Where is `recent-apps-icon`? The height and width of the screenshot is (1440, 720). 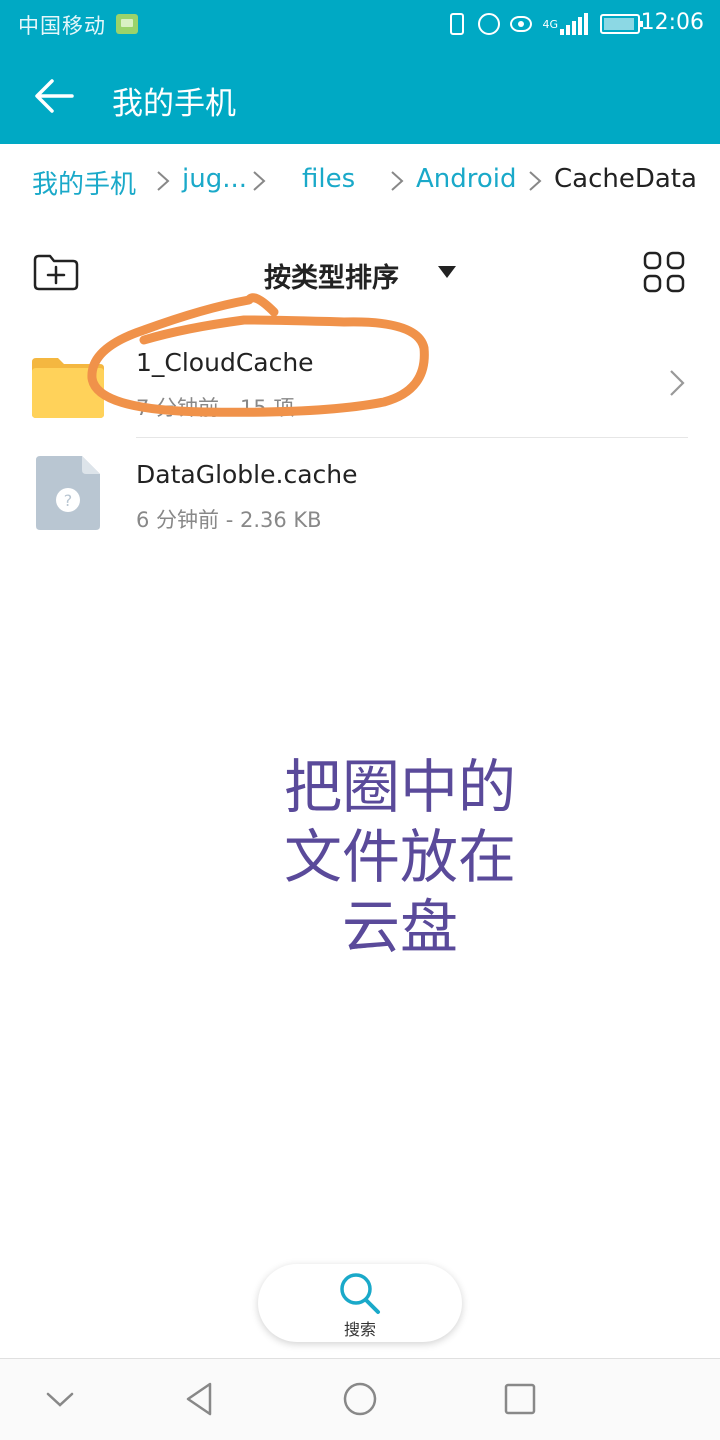
recent-apps-icon is located at coordinates (520, 1399).